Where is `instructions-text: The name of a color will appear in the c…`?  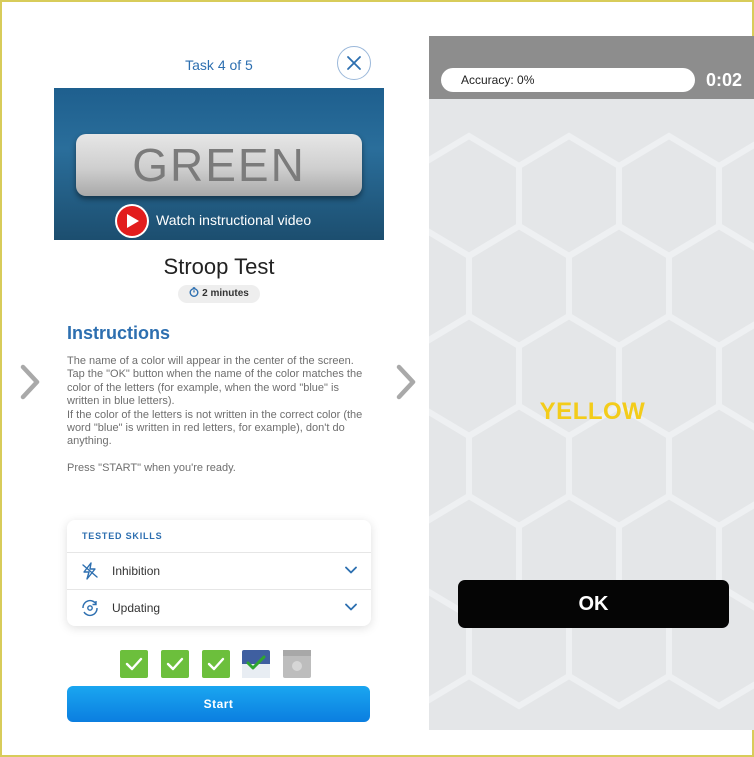 instructions-text: The name of a color will appear in the c… is located at coordinates (219, 415).